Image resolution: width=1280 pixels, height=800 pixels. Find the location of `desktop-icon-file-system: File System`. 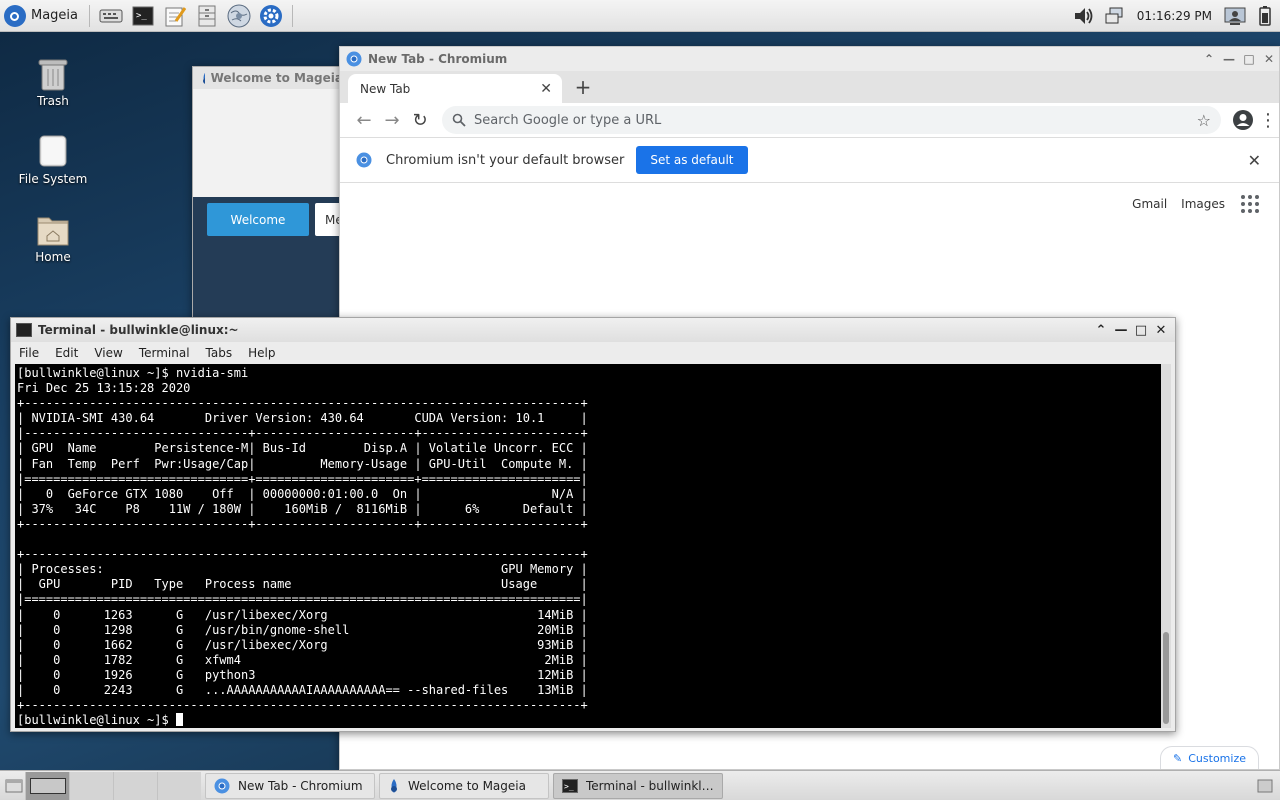

desktop-icon-file-system: File System is located at coordinates (53, 160).